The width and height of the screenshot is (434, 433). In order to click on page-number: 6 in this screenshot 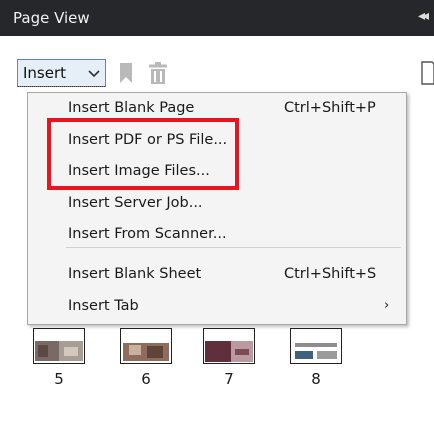, I will do `click(146, 379)`.